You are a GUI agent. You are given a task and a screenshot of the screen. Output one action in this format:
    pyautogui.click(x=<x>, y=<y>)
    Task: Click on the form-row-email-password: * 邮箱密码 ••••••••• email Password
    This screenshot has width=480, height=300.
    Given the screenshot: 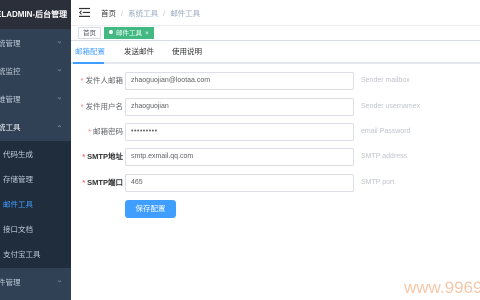 What is the action you would take?
    pyautogui.click(x=275, y=132)
    